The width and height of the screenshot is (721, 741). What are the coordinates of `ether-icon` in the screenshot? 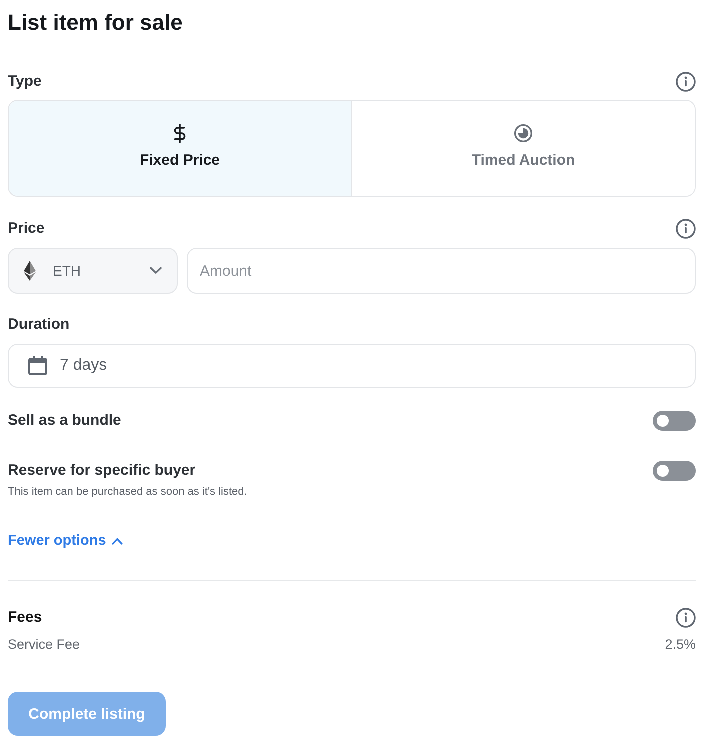 It's located at (30, 271).